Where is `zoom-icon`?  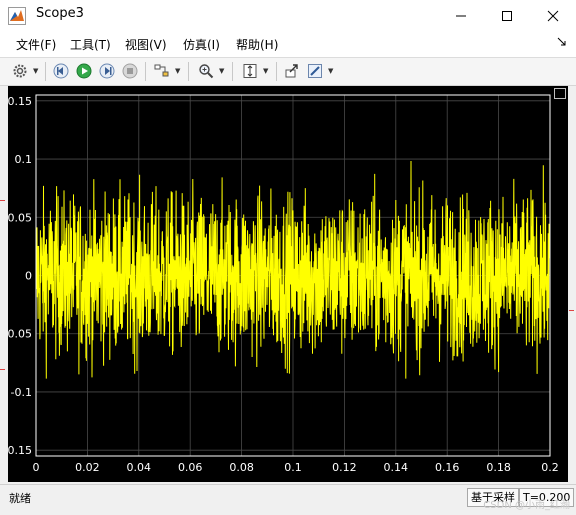 zoom-icon is located at coordinates (206, 71).